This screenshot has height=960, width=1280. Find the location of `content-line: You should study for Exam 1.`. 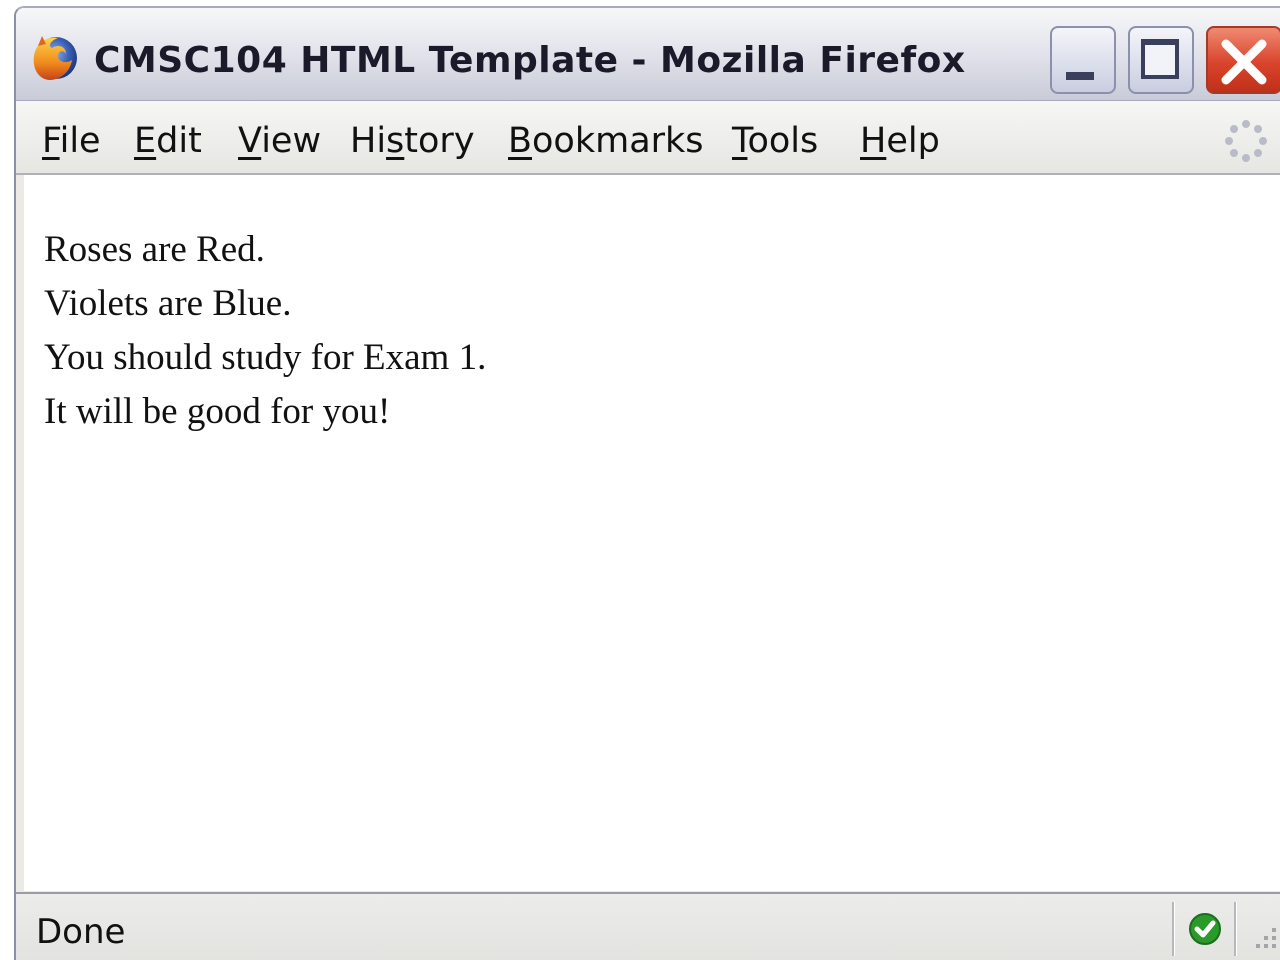

content-line: You should study for Exam 1. is located at coordinates (265, 357).